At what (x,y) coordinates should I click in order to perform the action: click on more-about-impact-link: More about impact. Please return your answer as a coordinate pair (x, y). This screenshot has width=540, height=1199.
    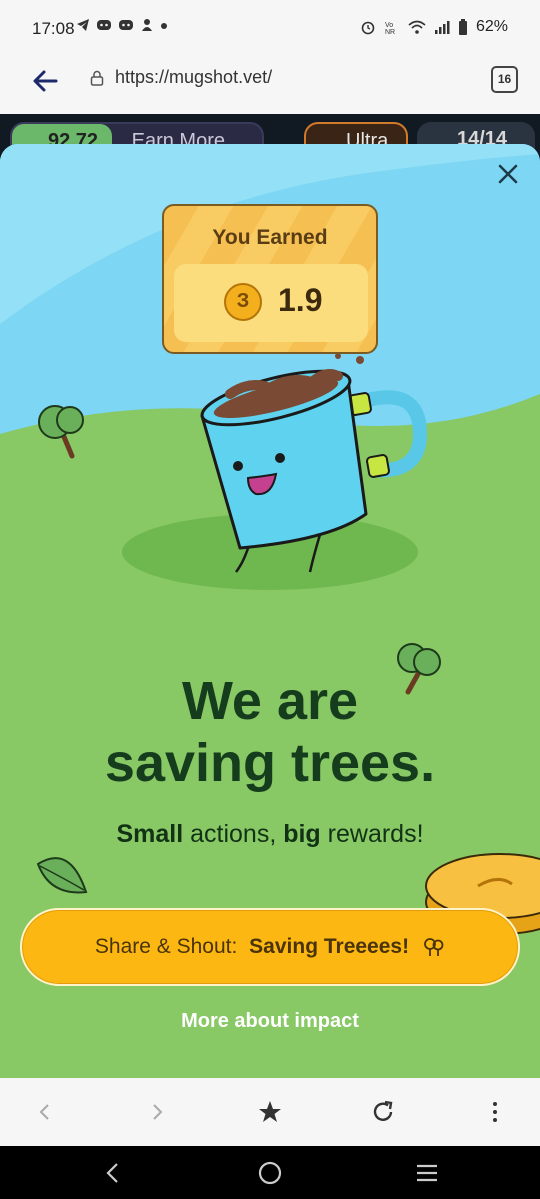
    Looking at the image, I should click on (270, 1021).